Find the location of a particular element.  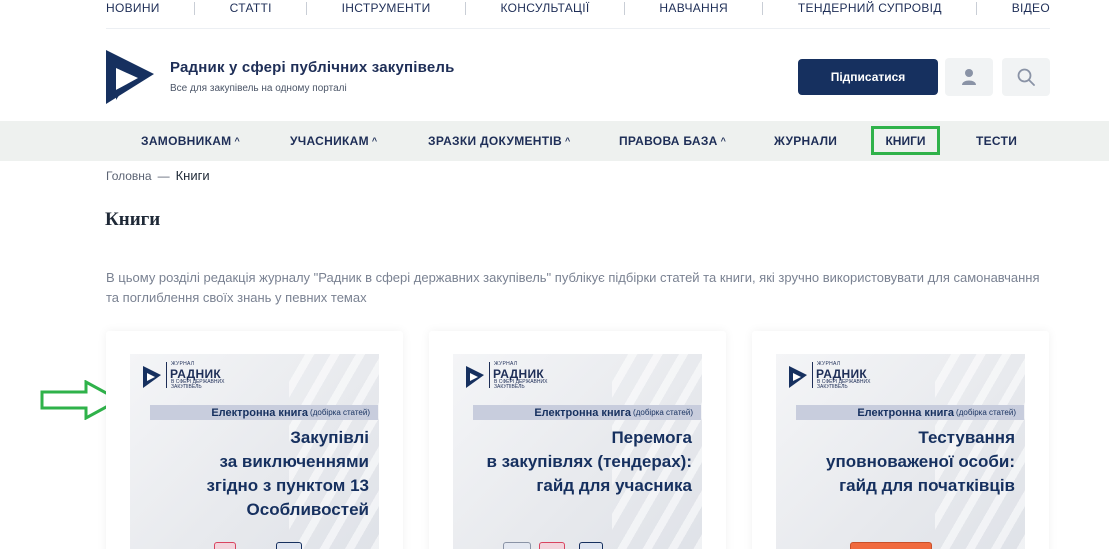

page-title: Книги is located at coordinates (133, 219).